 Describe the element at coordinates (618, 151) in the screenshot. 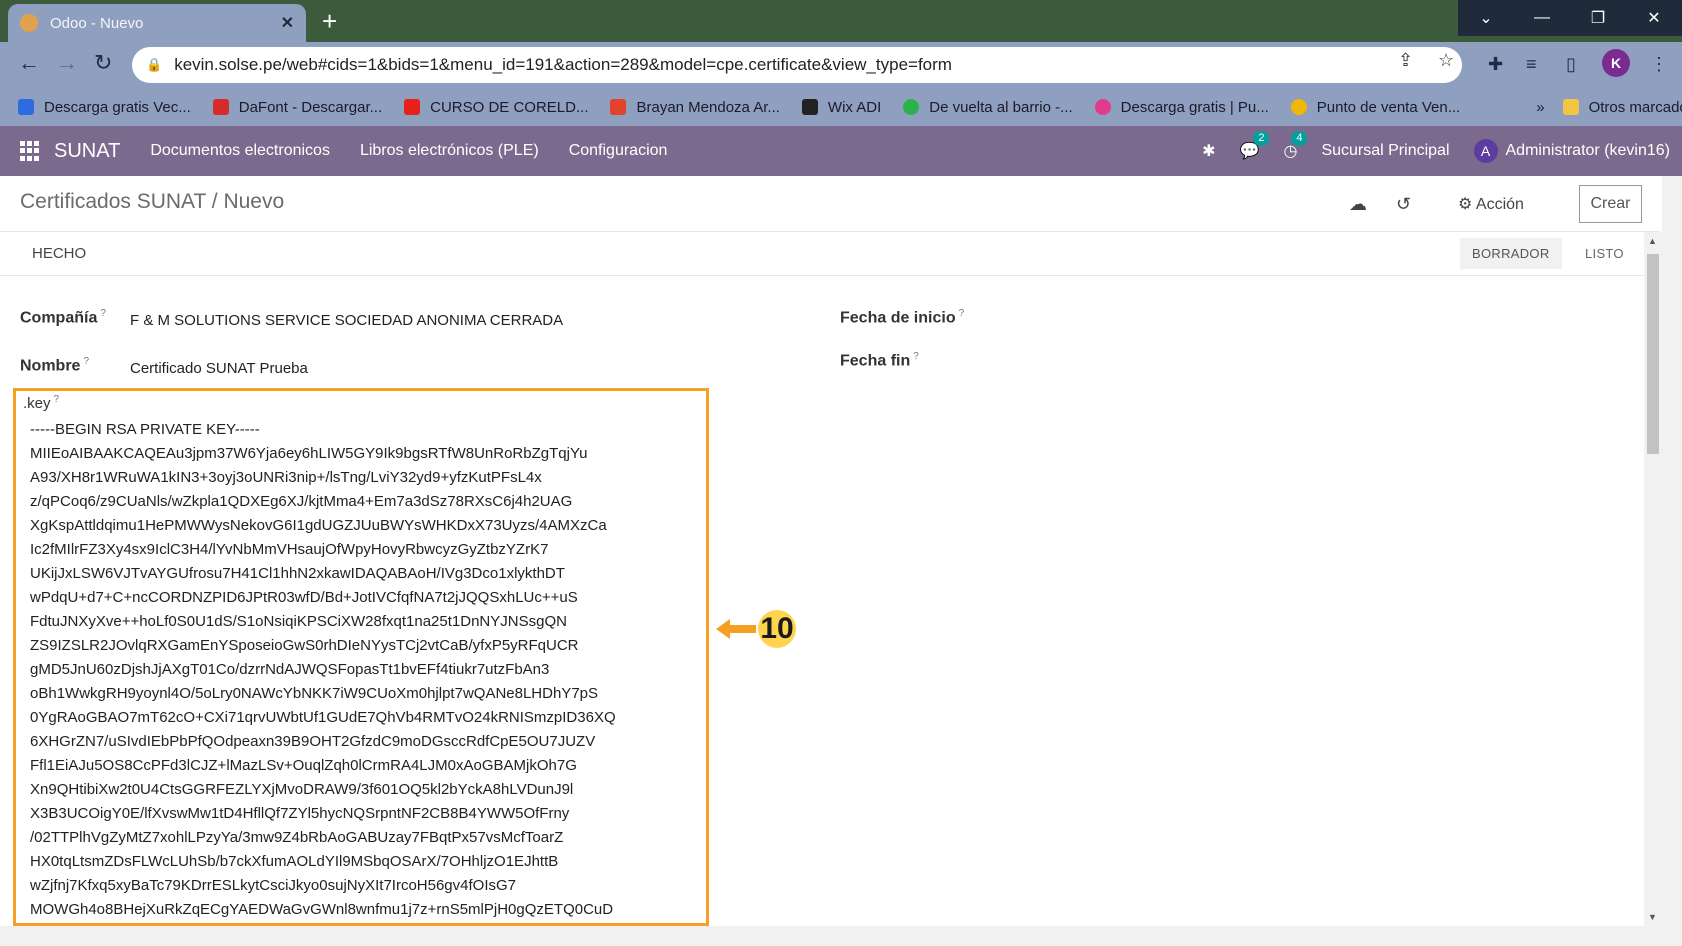

I see `menu-configuracion: Configuracion` at that location.